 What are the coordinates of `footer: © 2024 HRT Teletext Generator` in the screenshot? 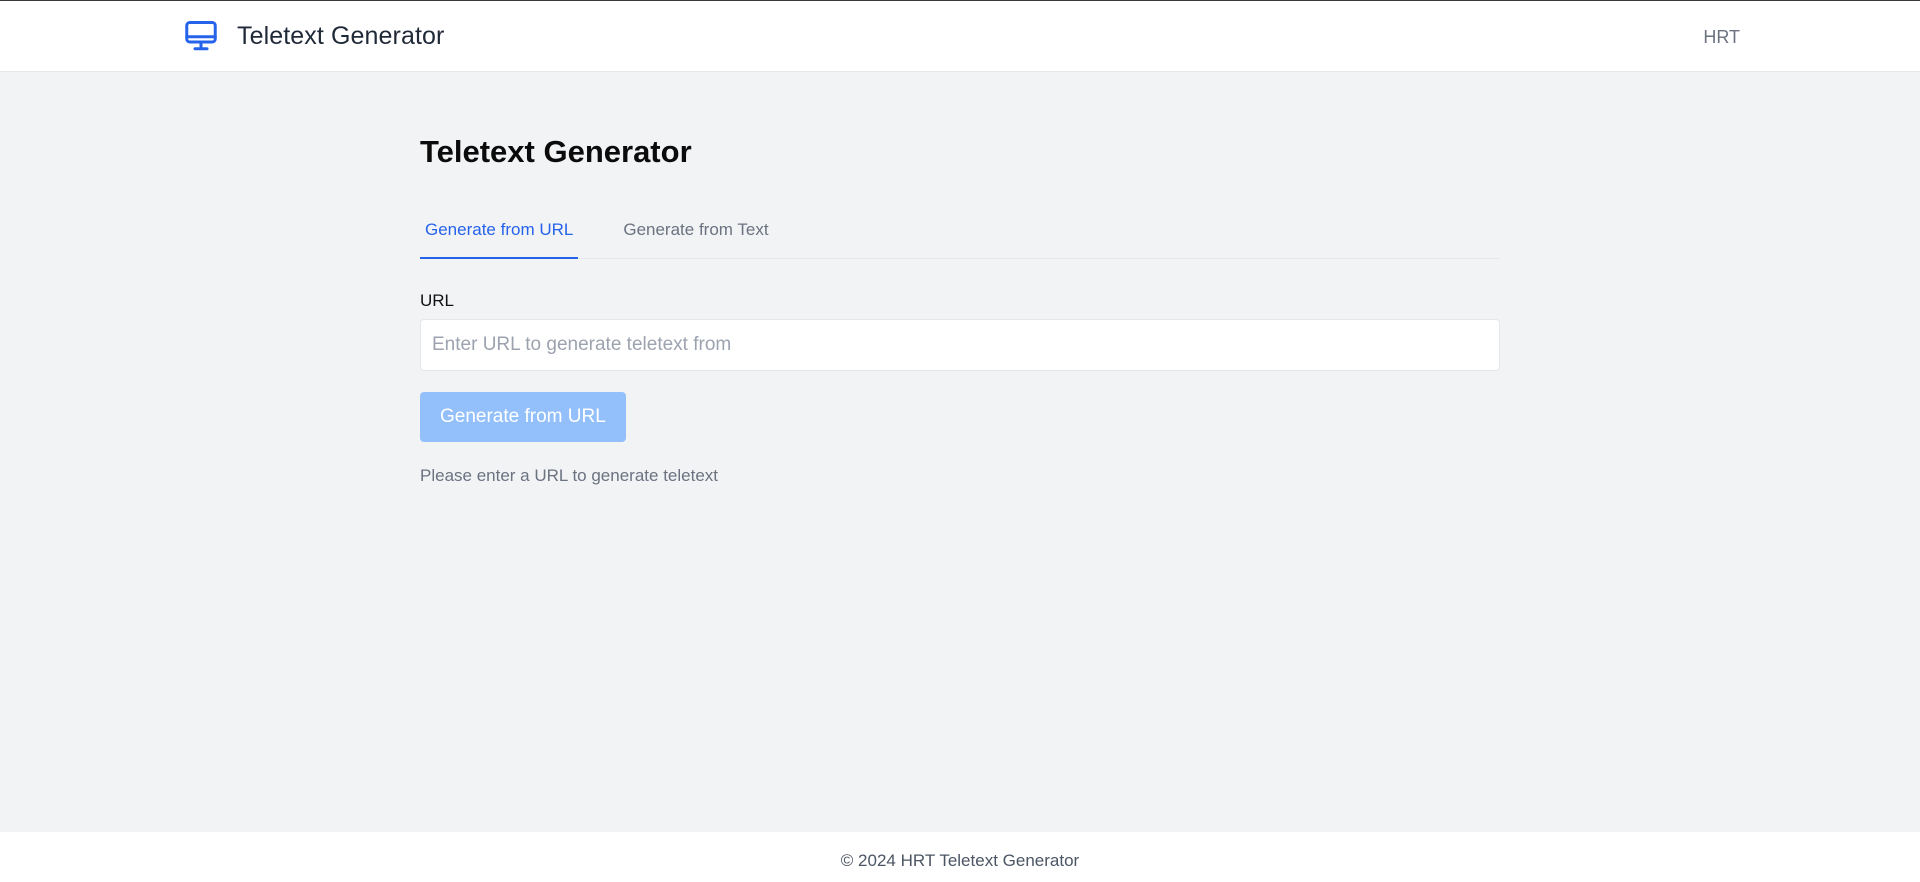 It's located at (960, 857).